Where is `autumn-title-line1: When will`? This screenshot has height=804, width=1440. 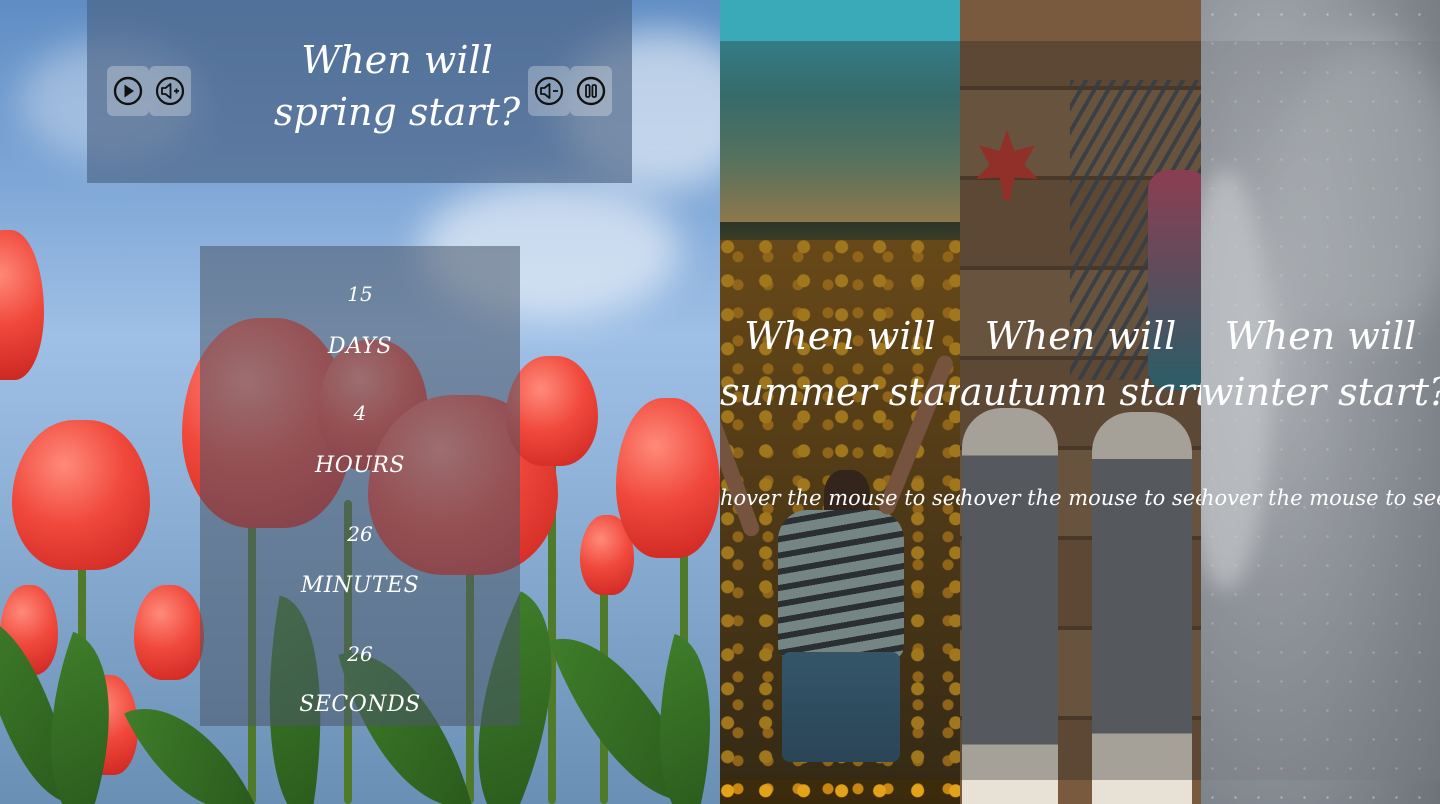 autumn-title-line1: When will is located at coordinates (1080, 336).